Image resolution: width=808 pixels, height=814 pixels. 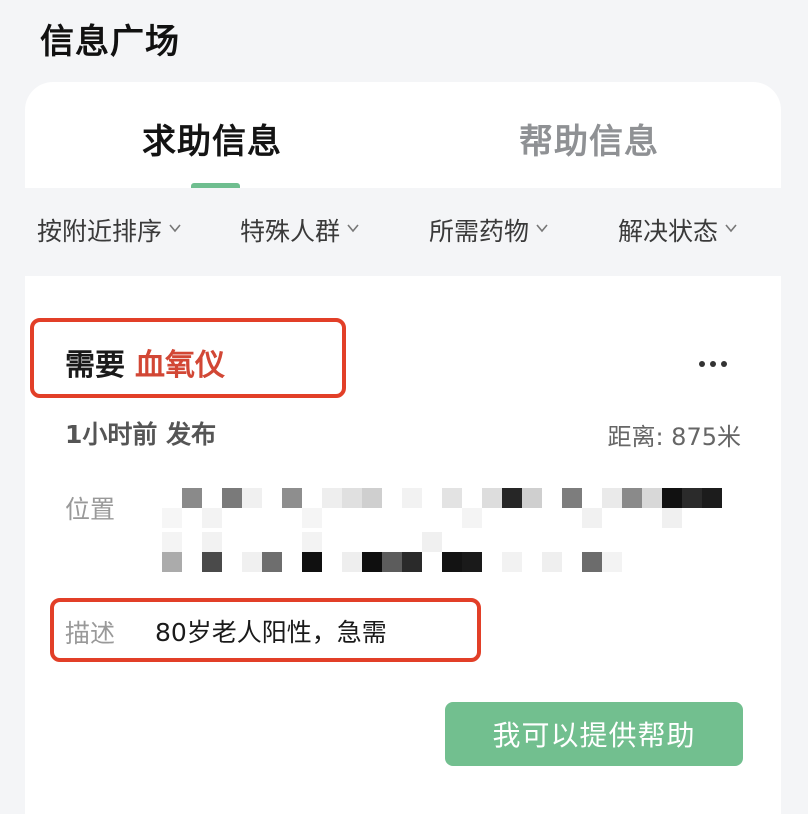 I want to click on filter-label: 特殊人群, so click(x=290, y=231).